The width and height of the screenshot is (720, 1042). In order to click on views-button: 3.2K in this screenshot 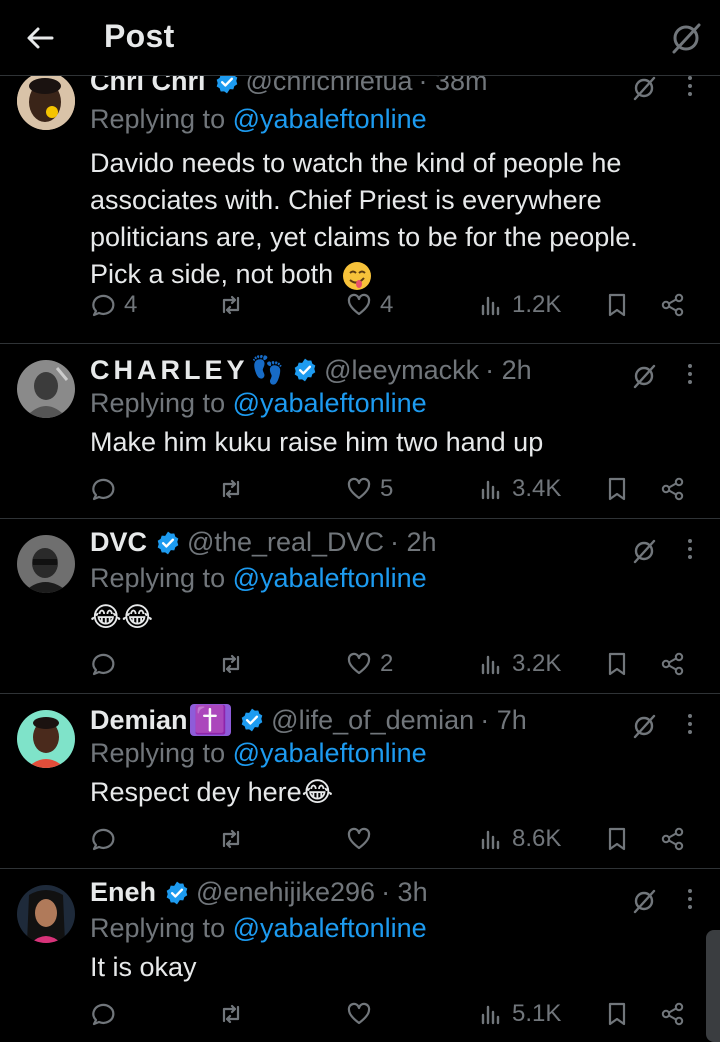, I will do `click(519, 664)`.